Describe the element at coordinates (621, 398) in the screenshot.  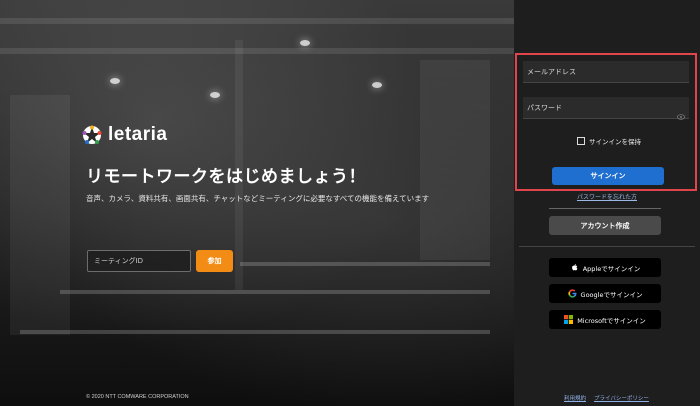
I see `privacy-link: プライバシーポリシー` at that location.